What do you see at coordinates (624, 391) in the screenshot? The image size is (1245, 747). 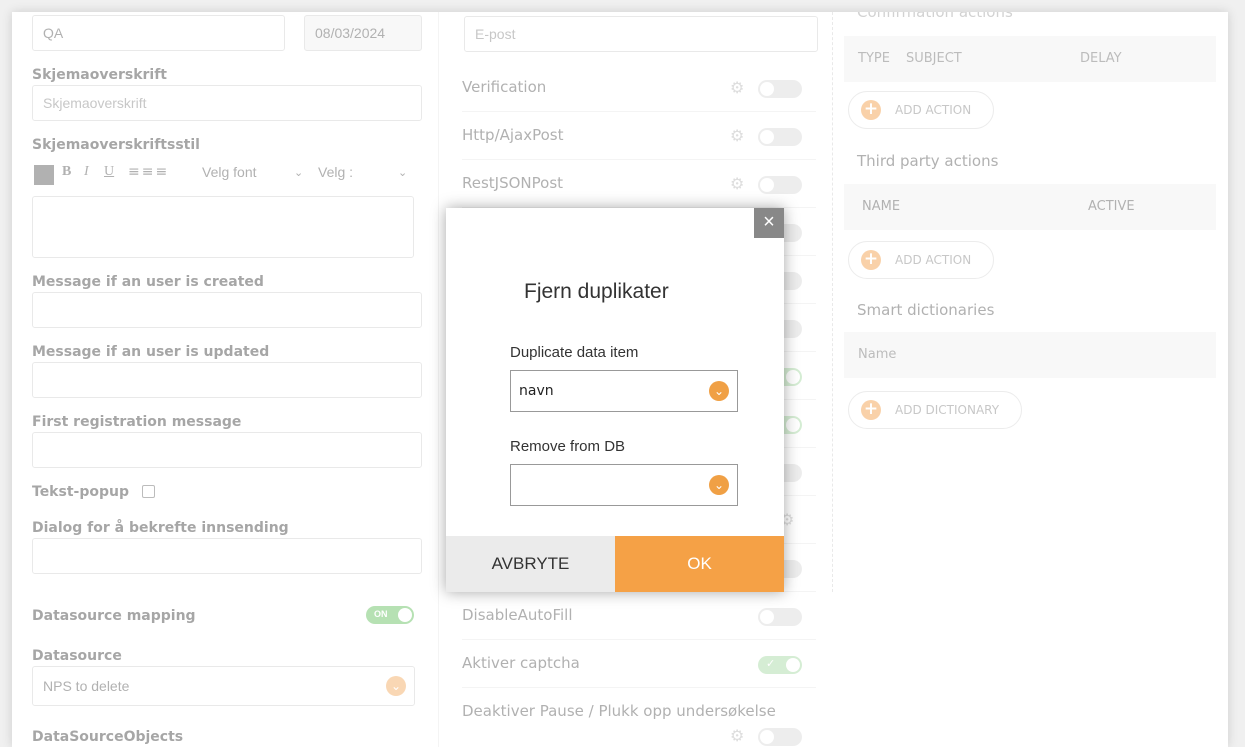 I see `duplicate-item-select: navn ⌄` at bounding box center [624, 391].